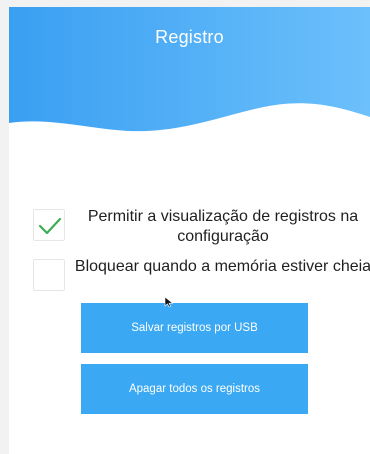 The height and width of the screenshot is (454, 370). Describe the element at coordinates (189, 37) in the screenshot. I see `page-title: Registro` at that location.